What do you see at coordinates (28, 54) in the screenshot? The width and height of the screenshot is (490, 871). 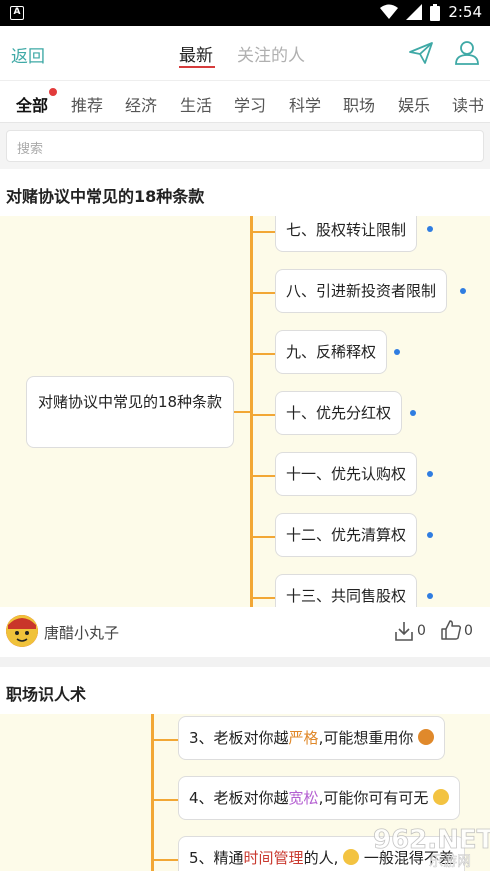 I see `back-button: 返回` at bounding box center [28, 54].